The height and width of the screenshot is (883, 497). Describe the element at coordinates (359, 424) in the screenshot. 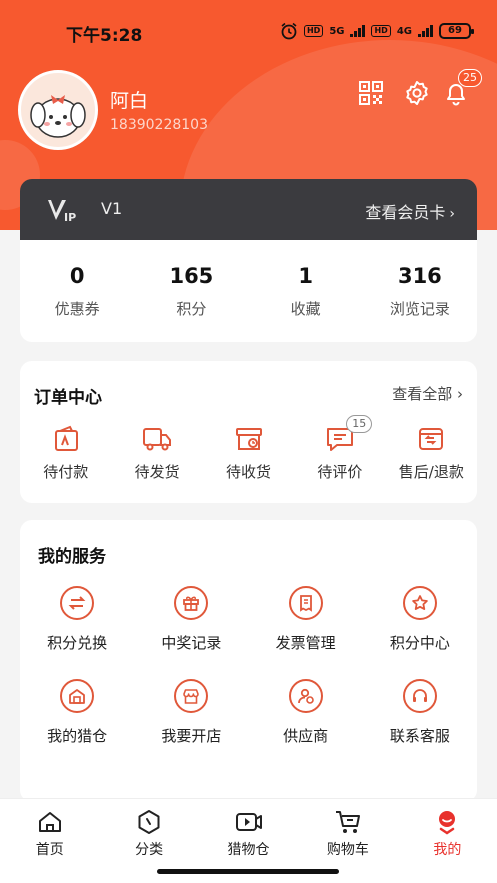

I see `review-count-badge: 15` at that location.